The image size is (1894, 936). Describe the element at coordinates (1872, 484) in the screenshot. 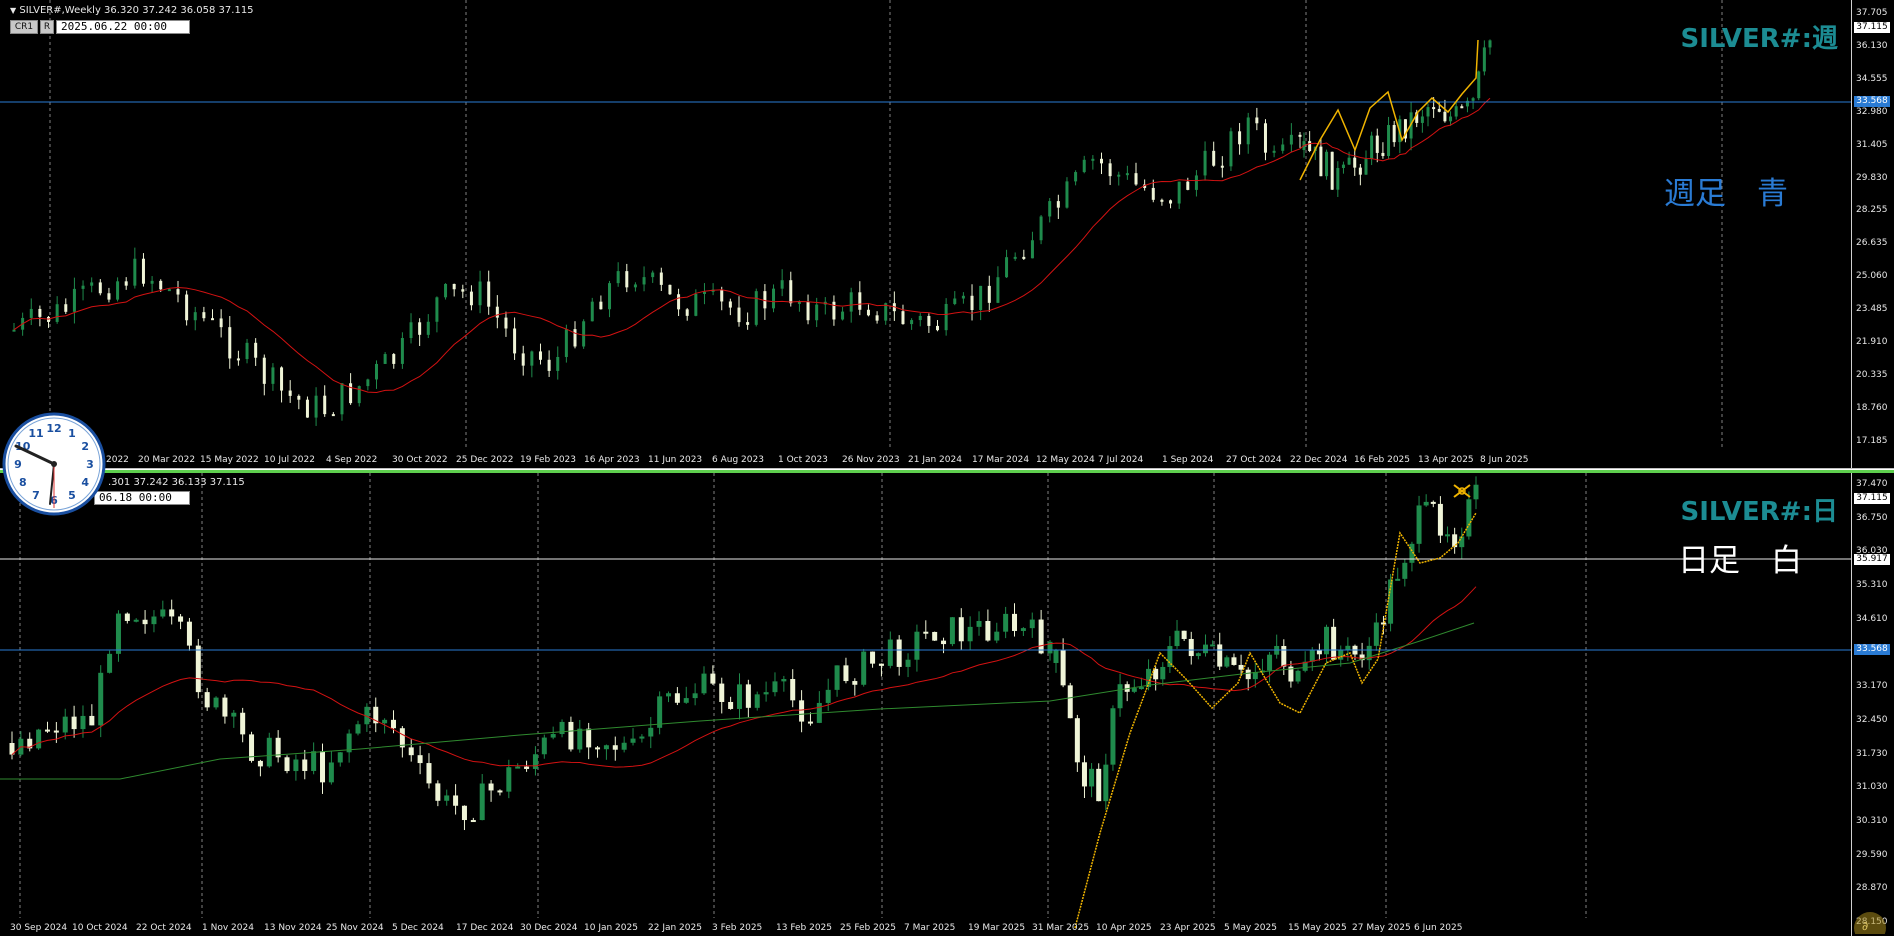

I see `daily-price-label: 37.470` at that location.